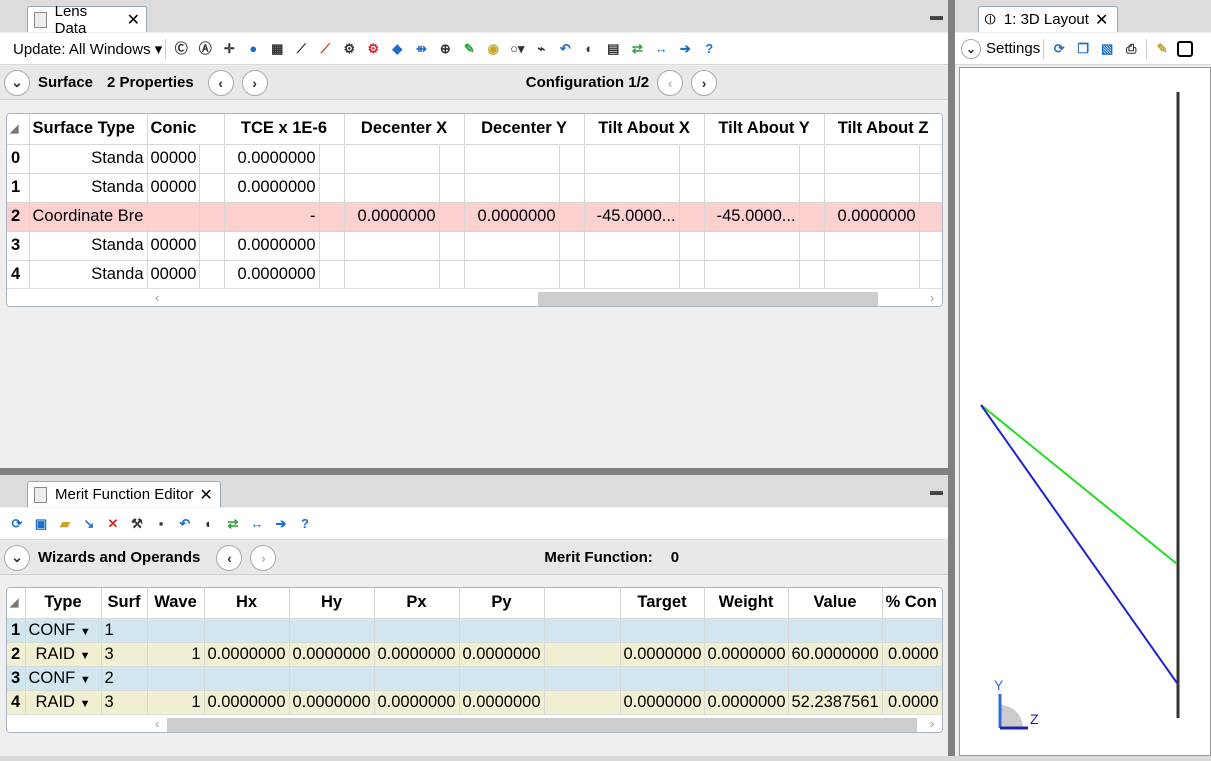 The width and height of the screenshot is (1211, 761). Describe the element at coordinates (582, 678) in the screenshot. I see `blank-cell` at that location.